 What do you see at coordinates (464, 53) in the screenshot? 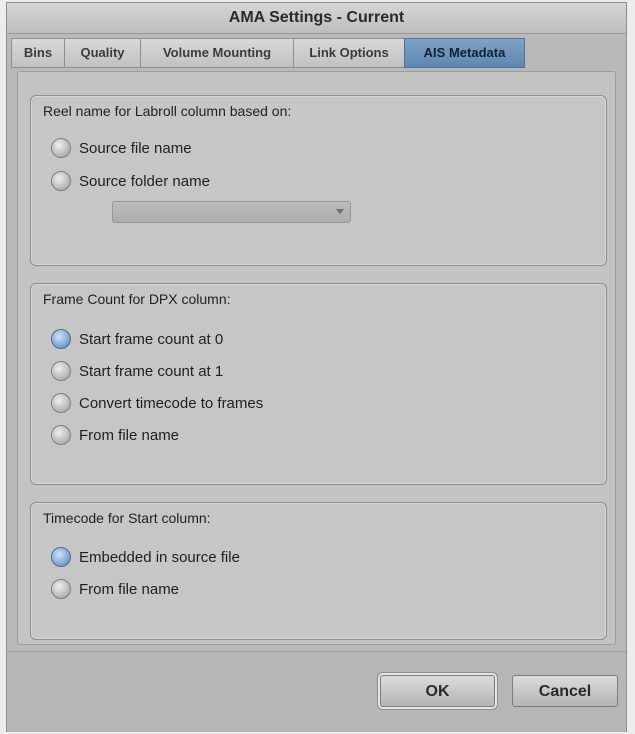
I see `tab-ais-metadata: AIS Metadata` at bounding box center [464, 53].